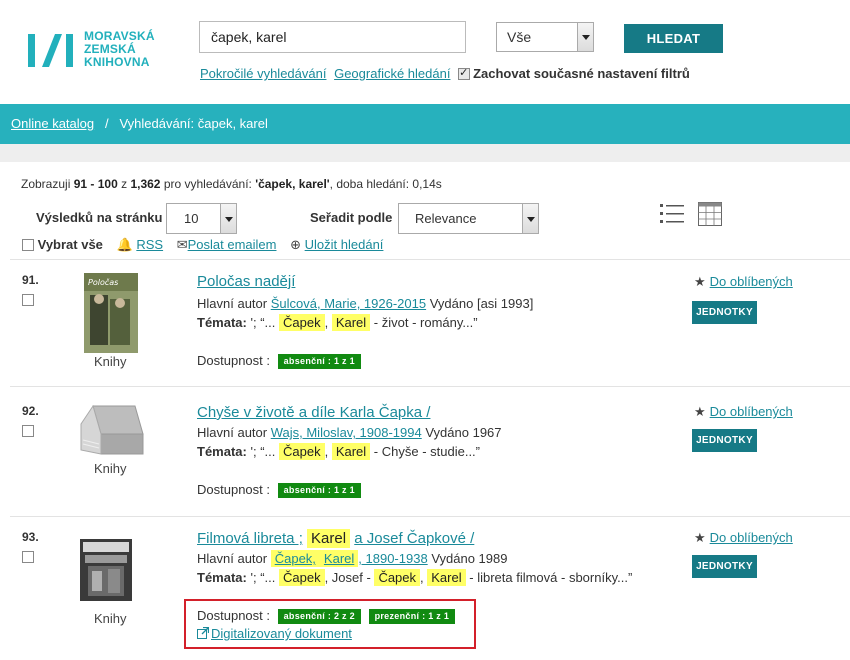 This screenshot has width=850, height=660. What do you see at coordinates (344, 244) in the screenshot?
I see `save-search-link: Uložit hledání` at bounding box center [344, 244].